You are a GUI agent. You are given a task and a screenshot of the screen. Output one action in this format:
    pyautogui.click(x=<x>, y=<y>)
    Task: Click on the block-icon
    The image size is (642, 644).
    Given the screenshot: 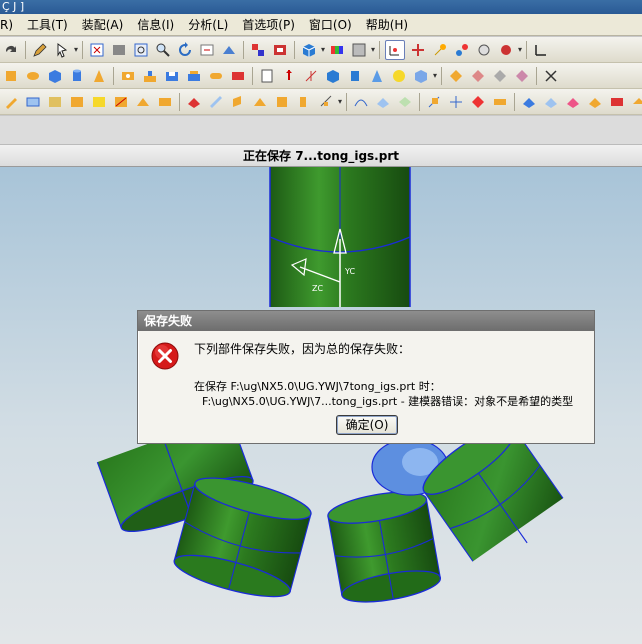 What is the action you would take?
    pyautogui.click(x=55, y=76)
    